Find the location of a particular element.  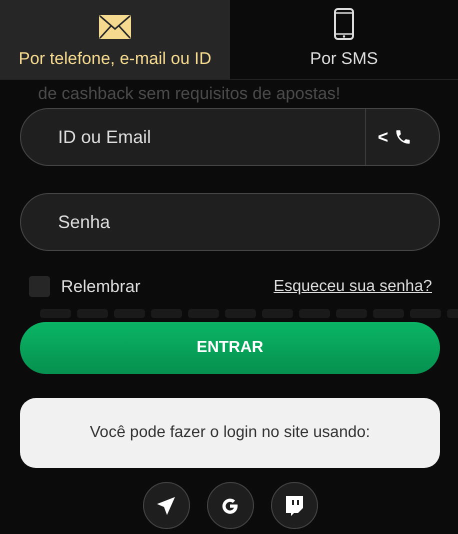

promo-text: de cashback sem requisitos de apostas! is located at coordinates (190, 94).